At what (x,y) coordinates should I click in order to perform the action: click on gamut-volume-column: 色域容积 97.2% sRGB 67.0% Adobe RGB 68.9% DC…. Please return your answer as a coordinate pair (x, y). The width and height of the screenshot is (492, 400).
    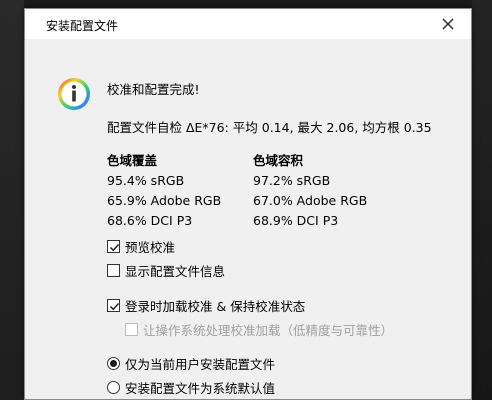
    Looking at the image, I should click on (310, 191).